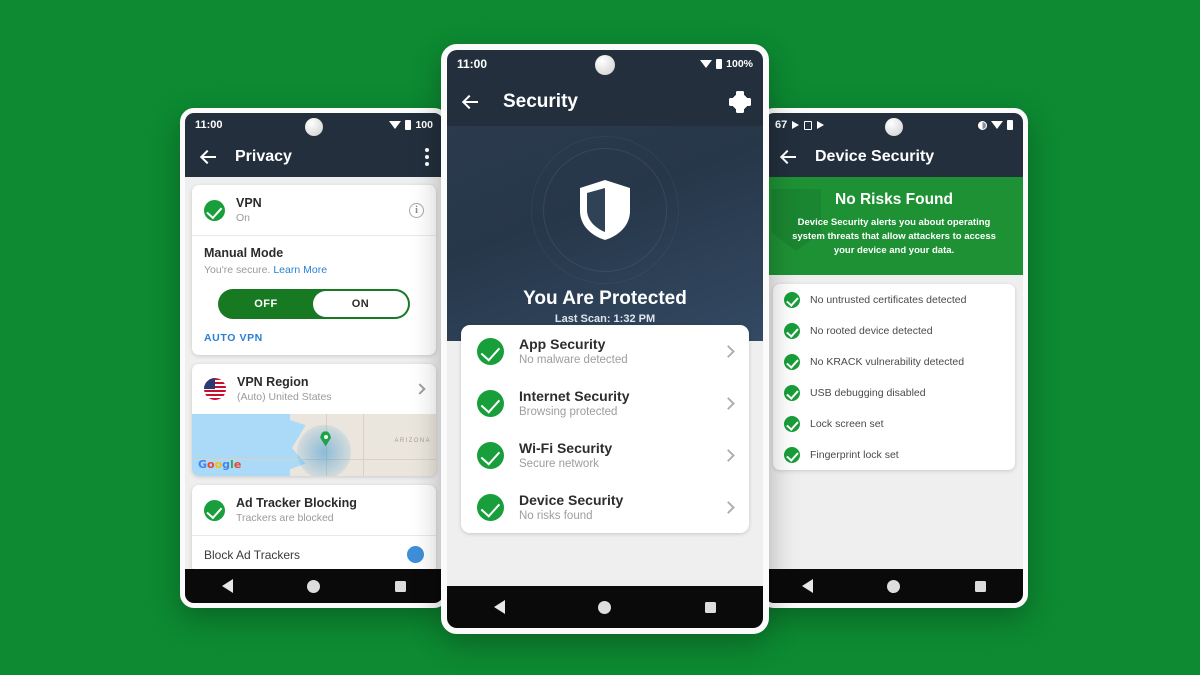  What do you see at coordinates (894, 199) in the screenshot?
I see `no-risks-title: No Risks Found` at bounding box center [894, 199].